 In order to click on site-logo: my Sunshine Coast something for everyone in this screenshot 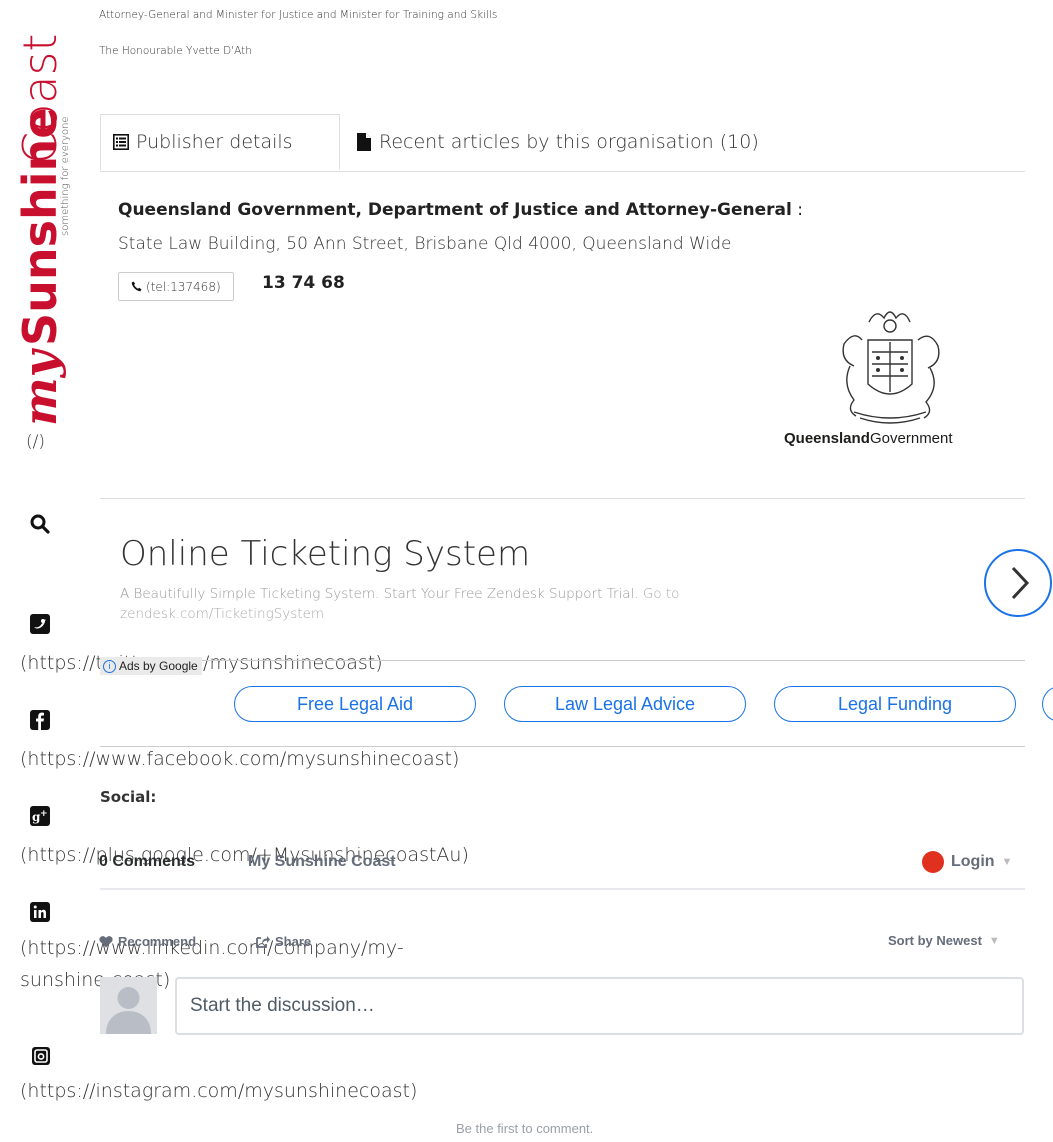, I will do `click(39, 228)`.